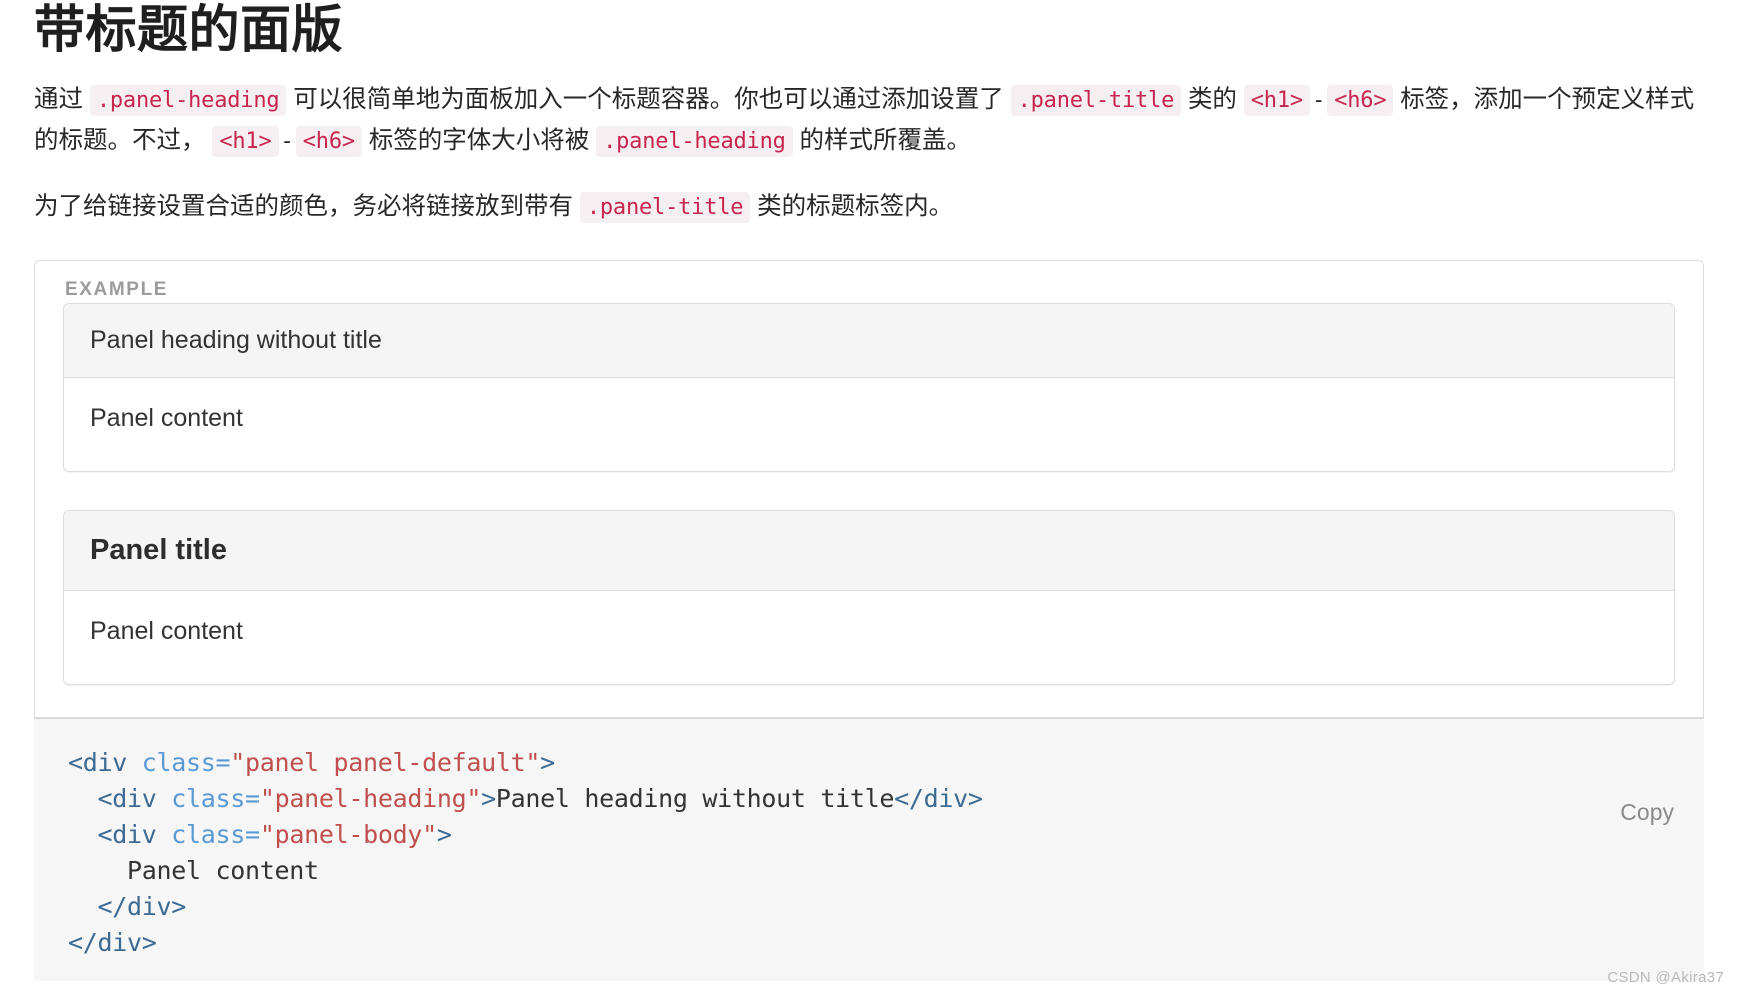  I want to click on panel-heading: Panel heading without title, so click(869, 341).